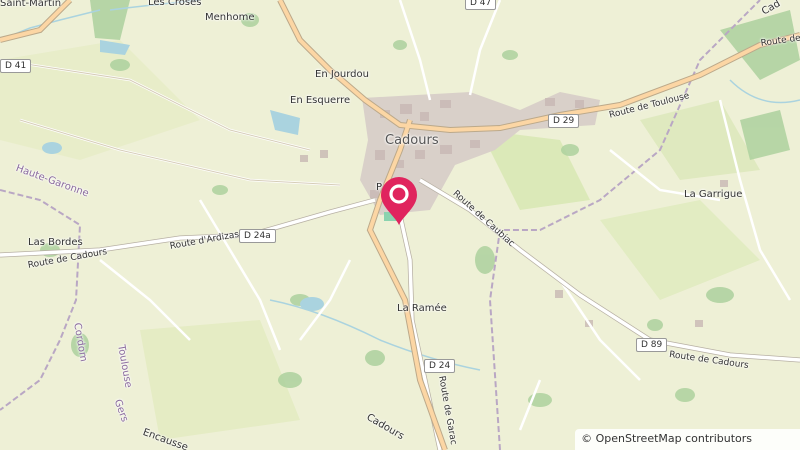 The height and width of the screenshot is (450, 800). I want to click on place-label-en-jourdou: En Jourdou, so click(342, 74).